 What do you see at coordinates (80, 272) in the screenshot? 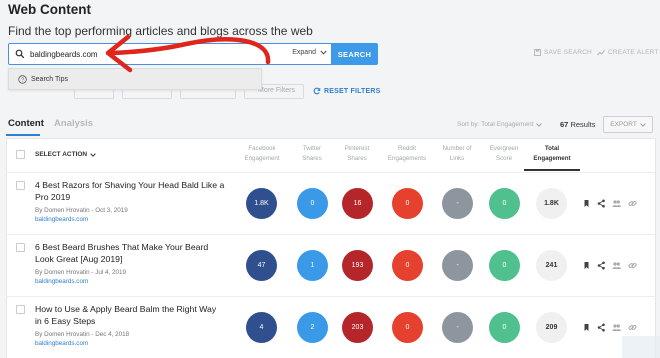
I see `article-byline: By Domen Hrovatin - Jul 4, 2019` at bounding box center [80, 272].